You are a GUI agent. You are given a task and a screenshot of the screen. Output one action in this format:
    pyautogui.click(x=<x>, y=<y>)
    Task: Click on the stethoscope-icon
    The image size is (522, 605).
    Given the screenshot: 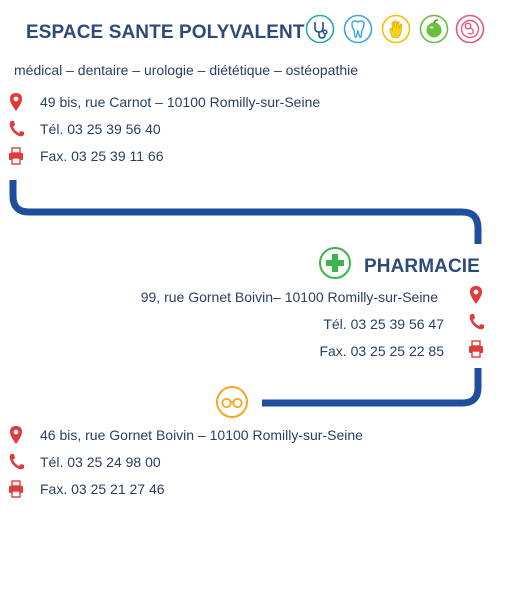 What is the action you would take?
    pyautogui.click(x=320, y=29)
    